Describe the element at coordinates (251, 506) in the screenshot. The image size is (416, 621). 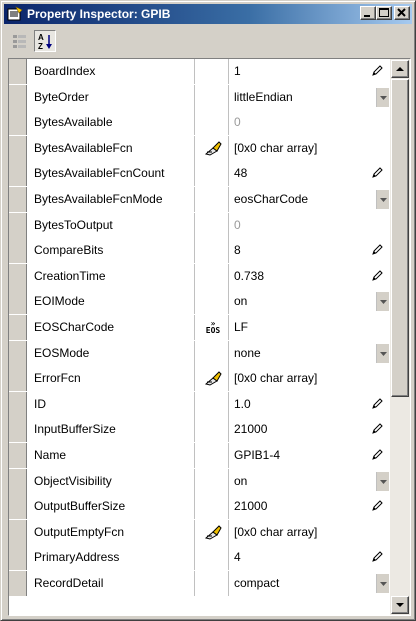
I see `property-value-text: 21000` at that location.